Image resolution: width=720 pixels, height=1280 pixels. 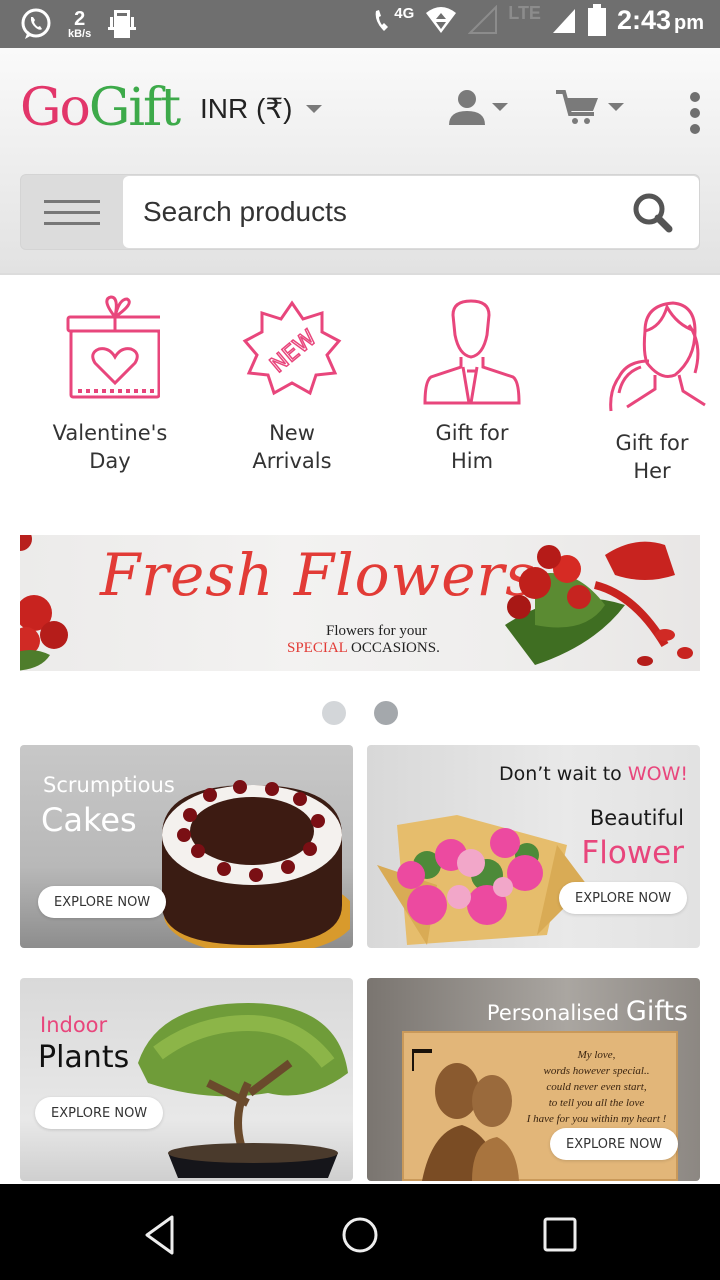 What do you see at coordinates (411, 212) in the screenshot?
I see `search-input` at bounding box center [411, 212].